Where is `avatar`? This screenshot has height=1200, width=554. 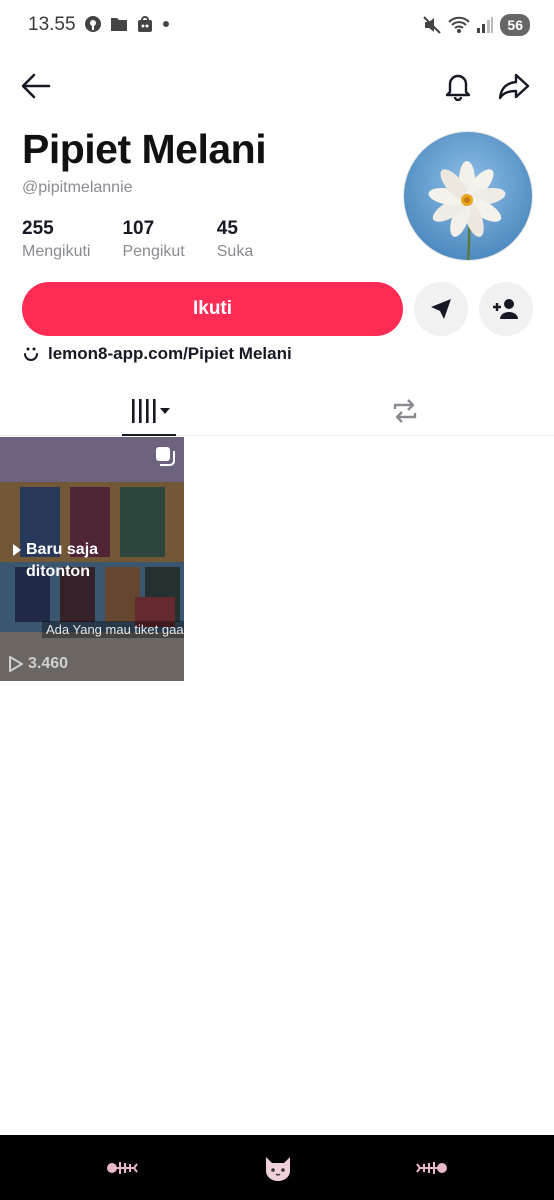
avatar is located at coordinates (468, 196).